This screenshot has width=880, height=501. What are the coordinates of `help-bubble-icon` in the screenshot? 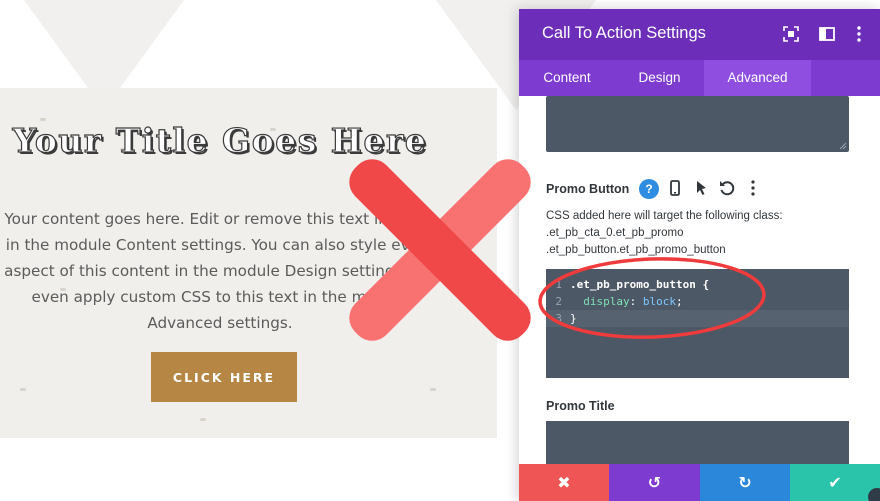 It's located at (874, 494).